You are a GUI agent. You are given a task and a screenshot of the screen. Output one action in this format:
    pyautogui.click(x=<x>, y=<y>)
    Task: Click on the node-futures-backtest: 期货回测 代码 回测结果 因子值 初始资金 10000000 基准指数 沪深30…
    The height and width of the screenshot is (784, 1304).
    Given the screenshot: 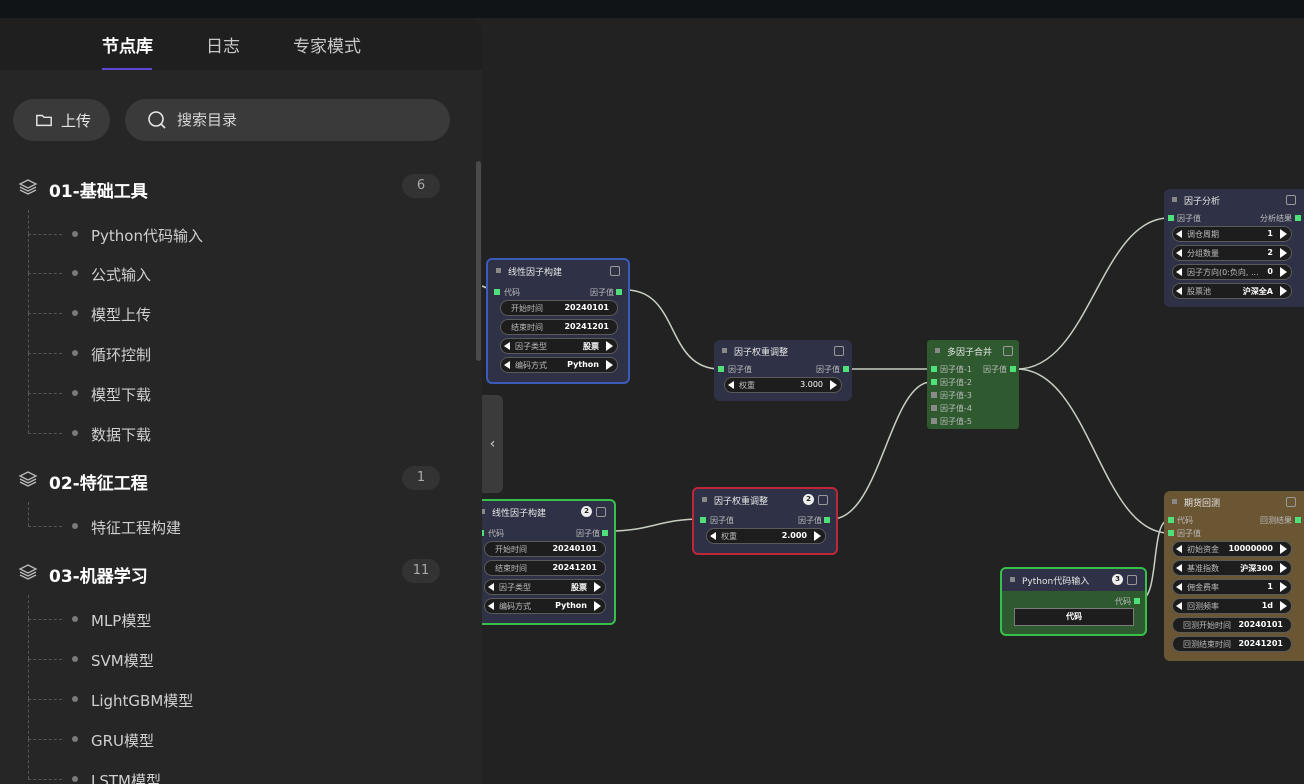 What is the action you would take?
    pyautogui.click(x=1234, y=576)
    